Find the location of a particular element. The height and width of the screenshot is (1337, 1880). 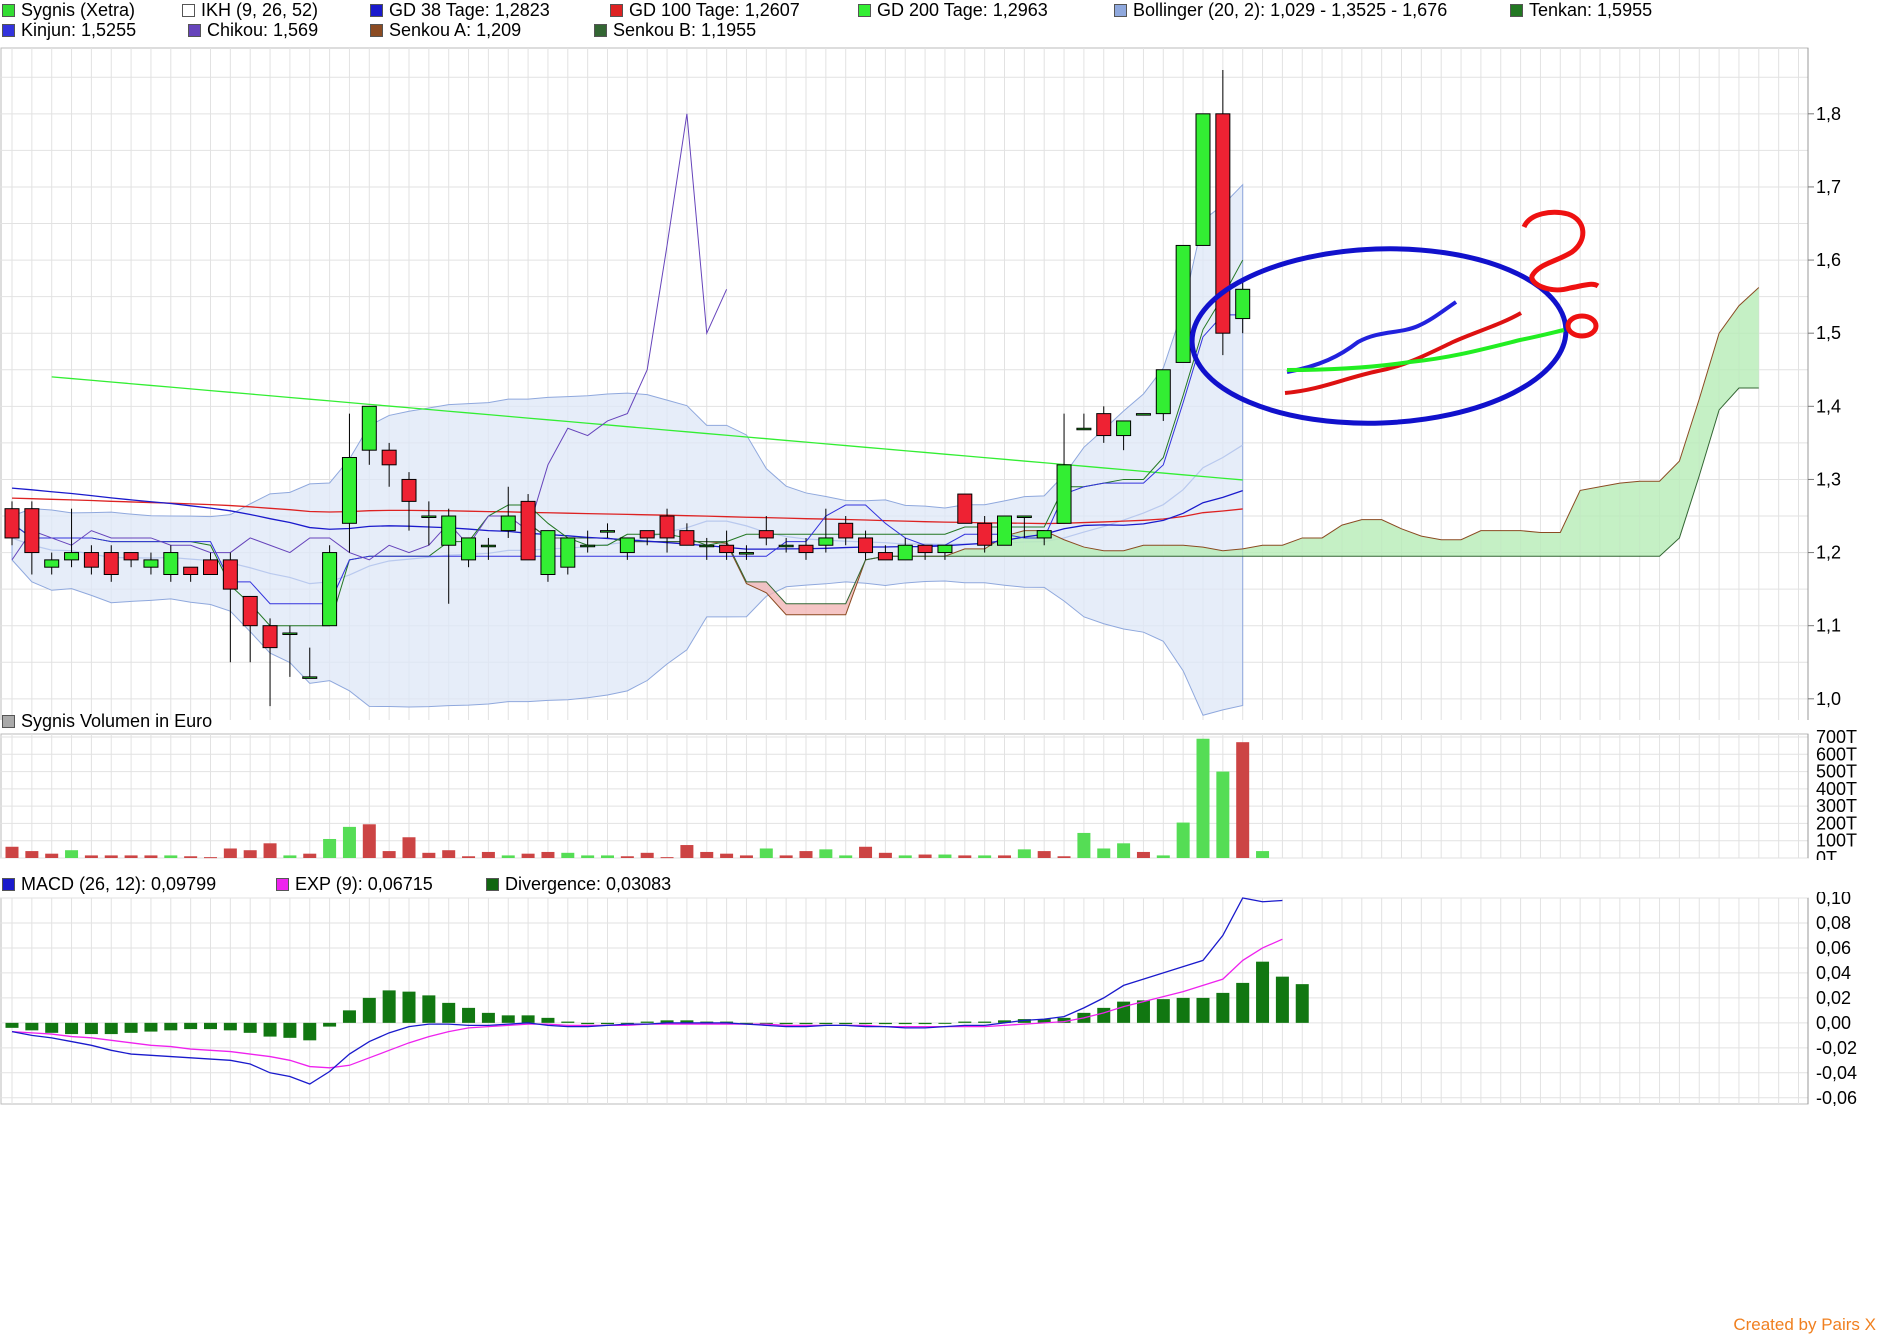

price-legend-item: Senkou A: 1,209 is located at coordinates (445, 30).